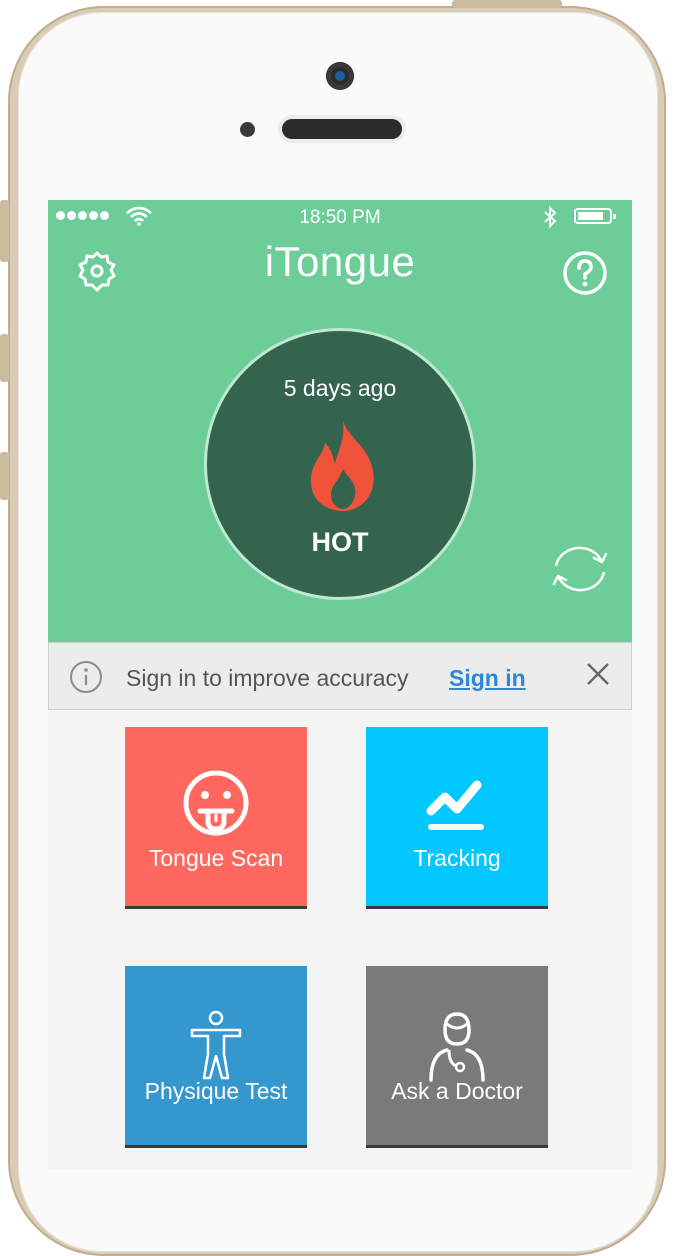  Describe the element at coordinates (247, 129) in the screenshot. I see `proximity-sensor` at that location.